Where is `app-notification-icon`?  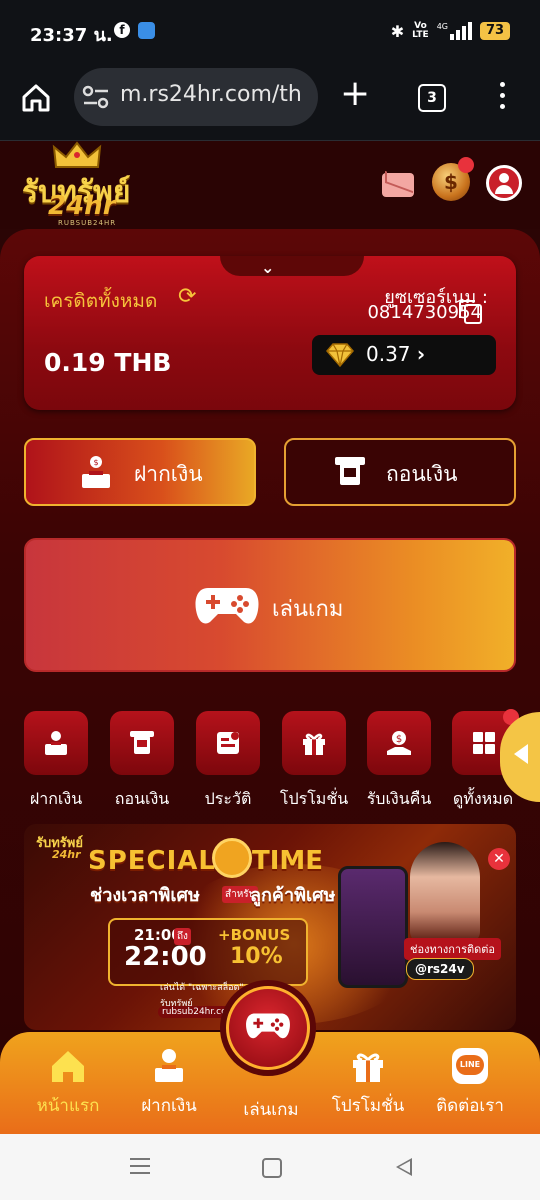 app-notification-icon is located at coordinates (146, 30).